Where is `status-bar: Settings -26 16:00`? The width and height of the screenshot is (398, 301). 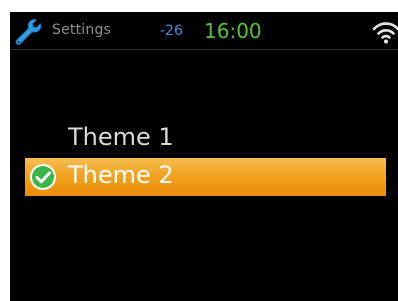 status-bar: Settings -26 16:00 is located at coordinates (204, 31).